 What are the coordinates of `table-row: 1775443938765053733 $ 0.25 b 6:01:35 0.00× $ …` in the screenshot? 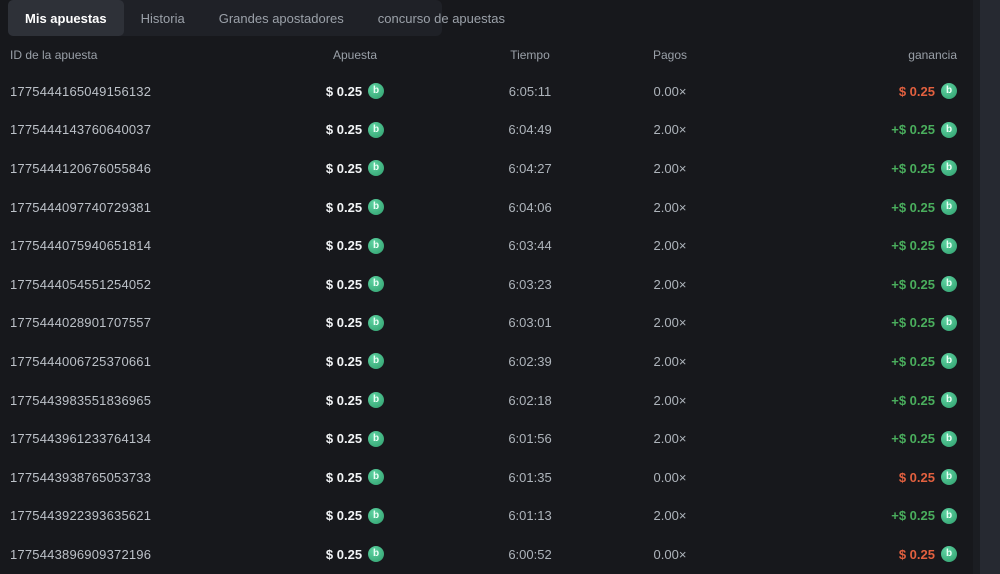 It's located at (482, 477).